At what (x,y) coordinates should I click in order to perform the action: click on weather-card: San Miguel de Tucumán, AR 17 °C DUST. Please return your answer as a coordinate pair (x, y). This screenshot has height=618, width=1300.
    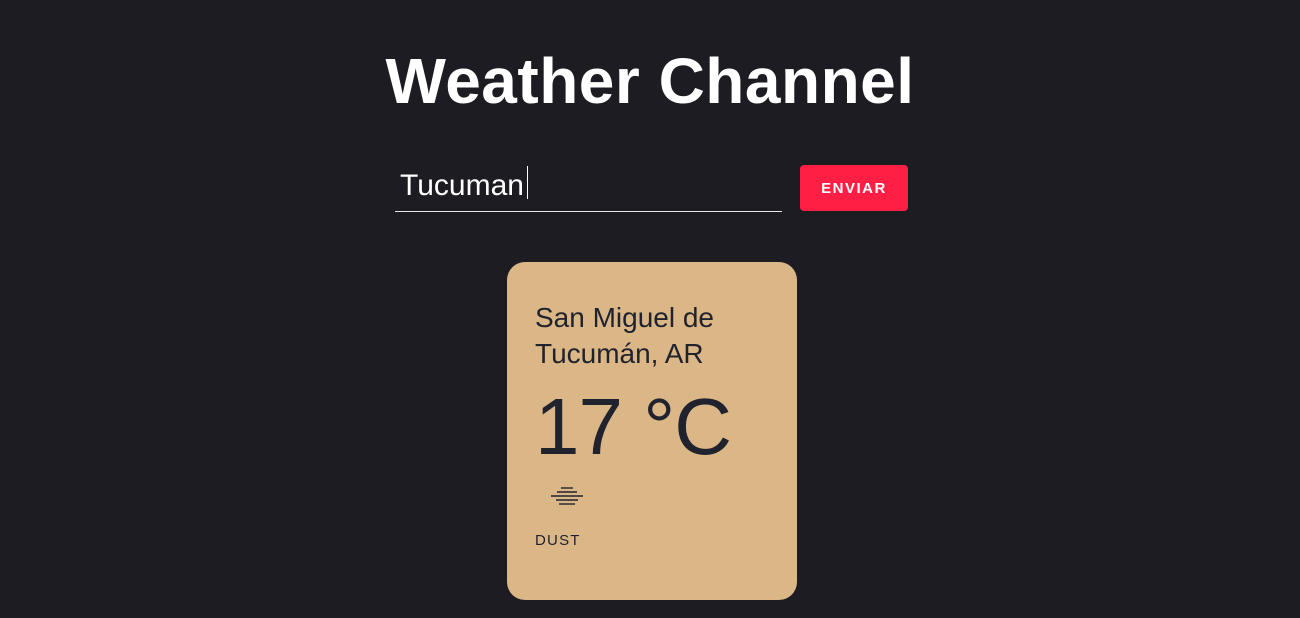
    Looking at the image, I should click on (652, 431).